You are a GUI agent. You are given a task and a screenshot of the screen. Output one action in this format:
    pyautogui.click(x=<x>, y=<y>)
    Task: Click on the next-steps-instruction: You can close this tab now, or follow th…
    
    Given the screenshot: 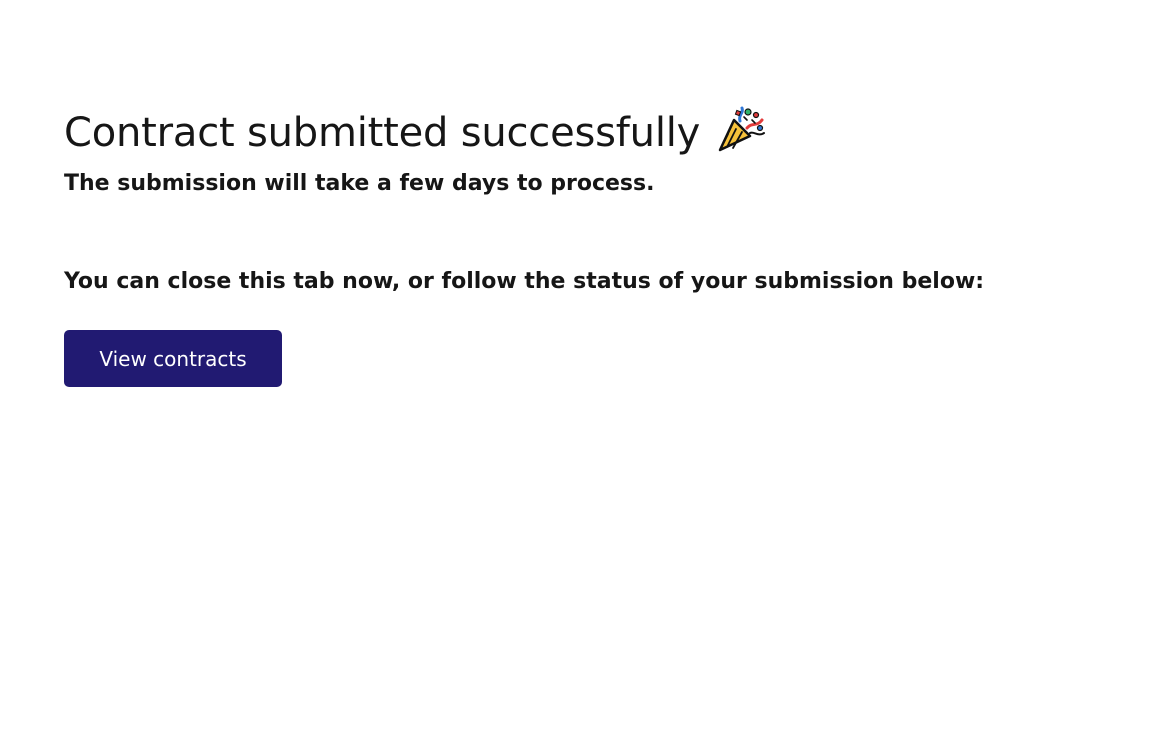 What is the action you would take?
    pyautogui.click(x=524, y=281)
    